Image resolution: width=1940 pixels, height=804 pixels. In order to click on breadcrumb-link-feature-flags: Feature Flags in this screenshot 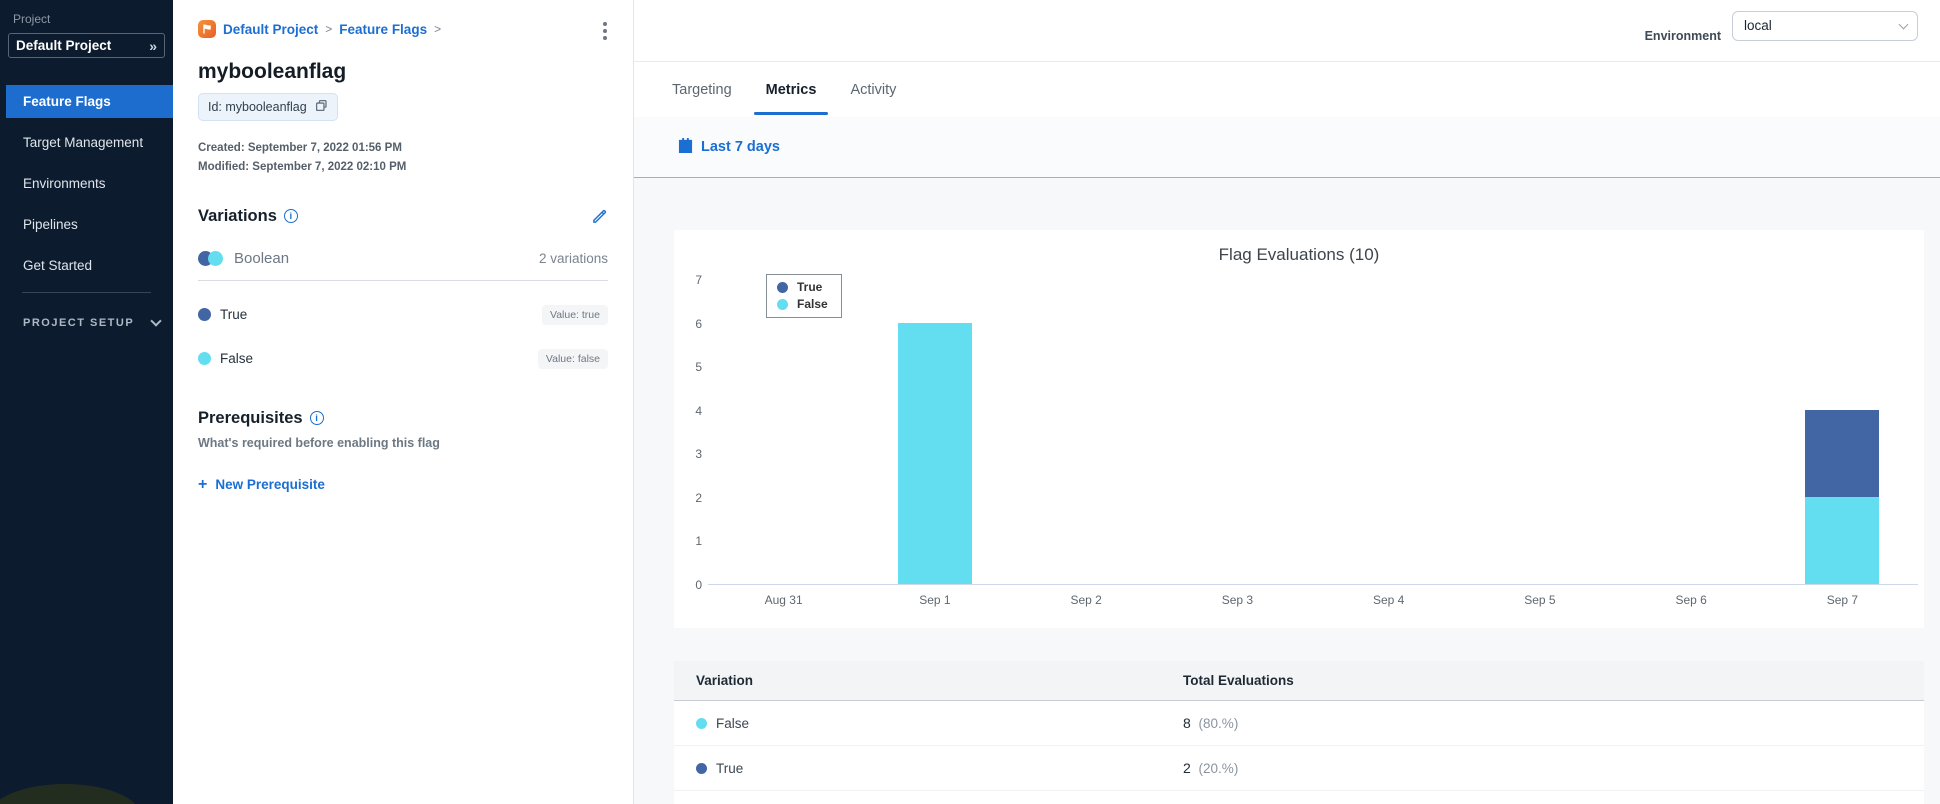, I will do `click(383, 29)`.